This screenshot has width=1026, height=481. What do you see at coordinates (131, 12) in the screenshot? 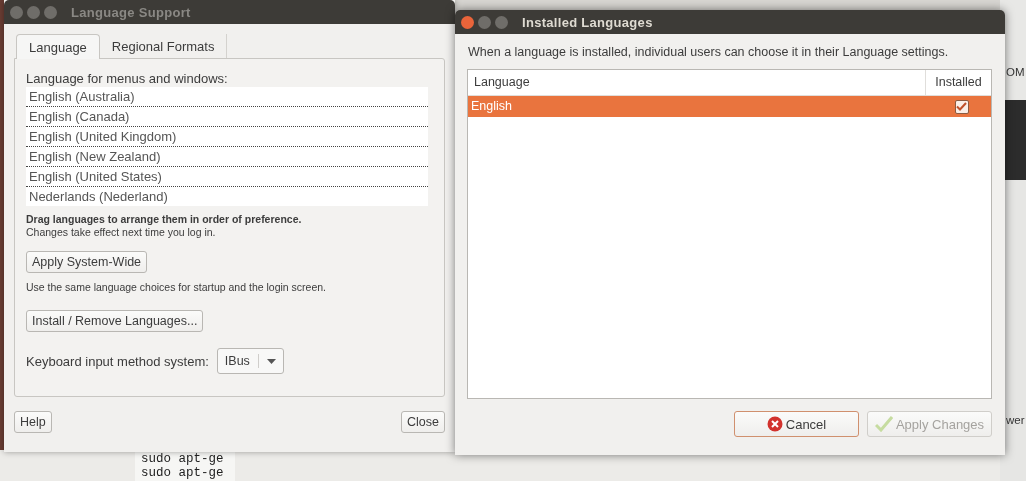
I see `window-title: Language Support` at bounding box center [131, 12].